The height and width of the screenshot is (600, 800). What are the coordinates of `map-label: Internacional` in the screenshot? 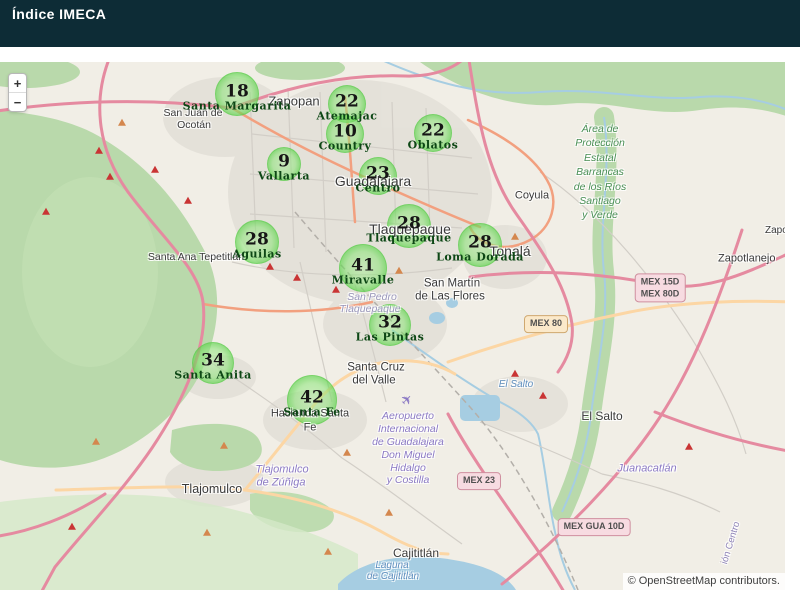 It's located at (408, 428).